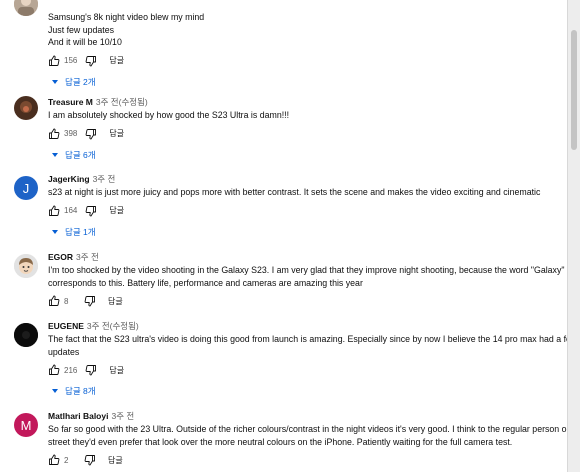 The height and width of the screenshot is (472, 580). Describe the element at coordinates (71, 370) in the screenshot. I see `like-count: 216` at that location.